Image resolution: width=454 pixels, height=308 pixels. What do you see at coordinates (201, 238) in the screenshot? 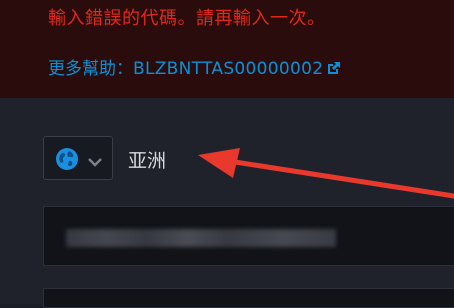
I see `blurred-value` at bounding box center [201, 238].